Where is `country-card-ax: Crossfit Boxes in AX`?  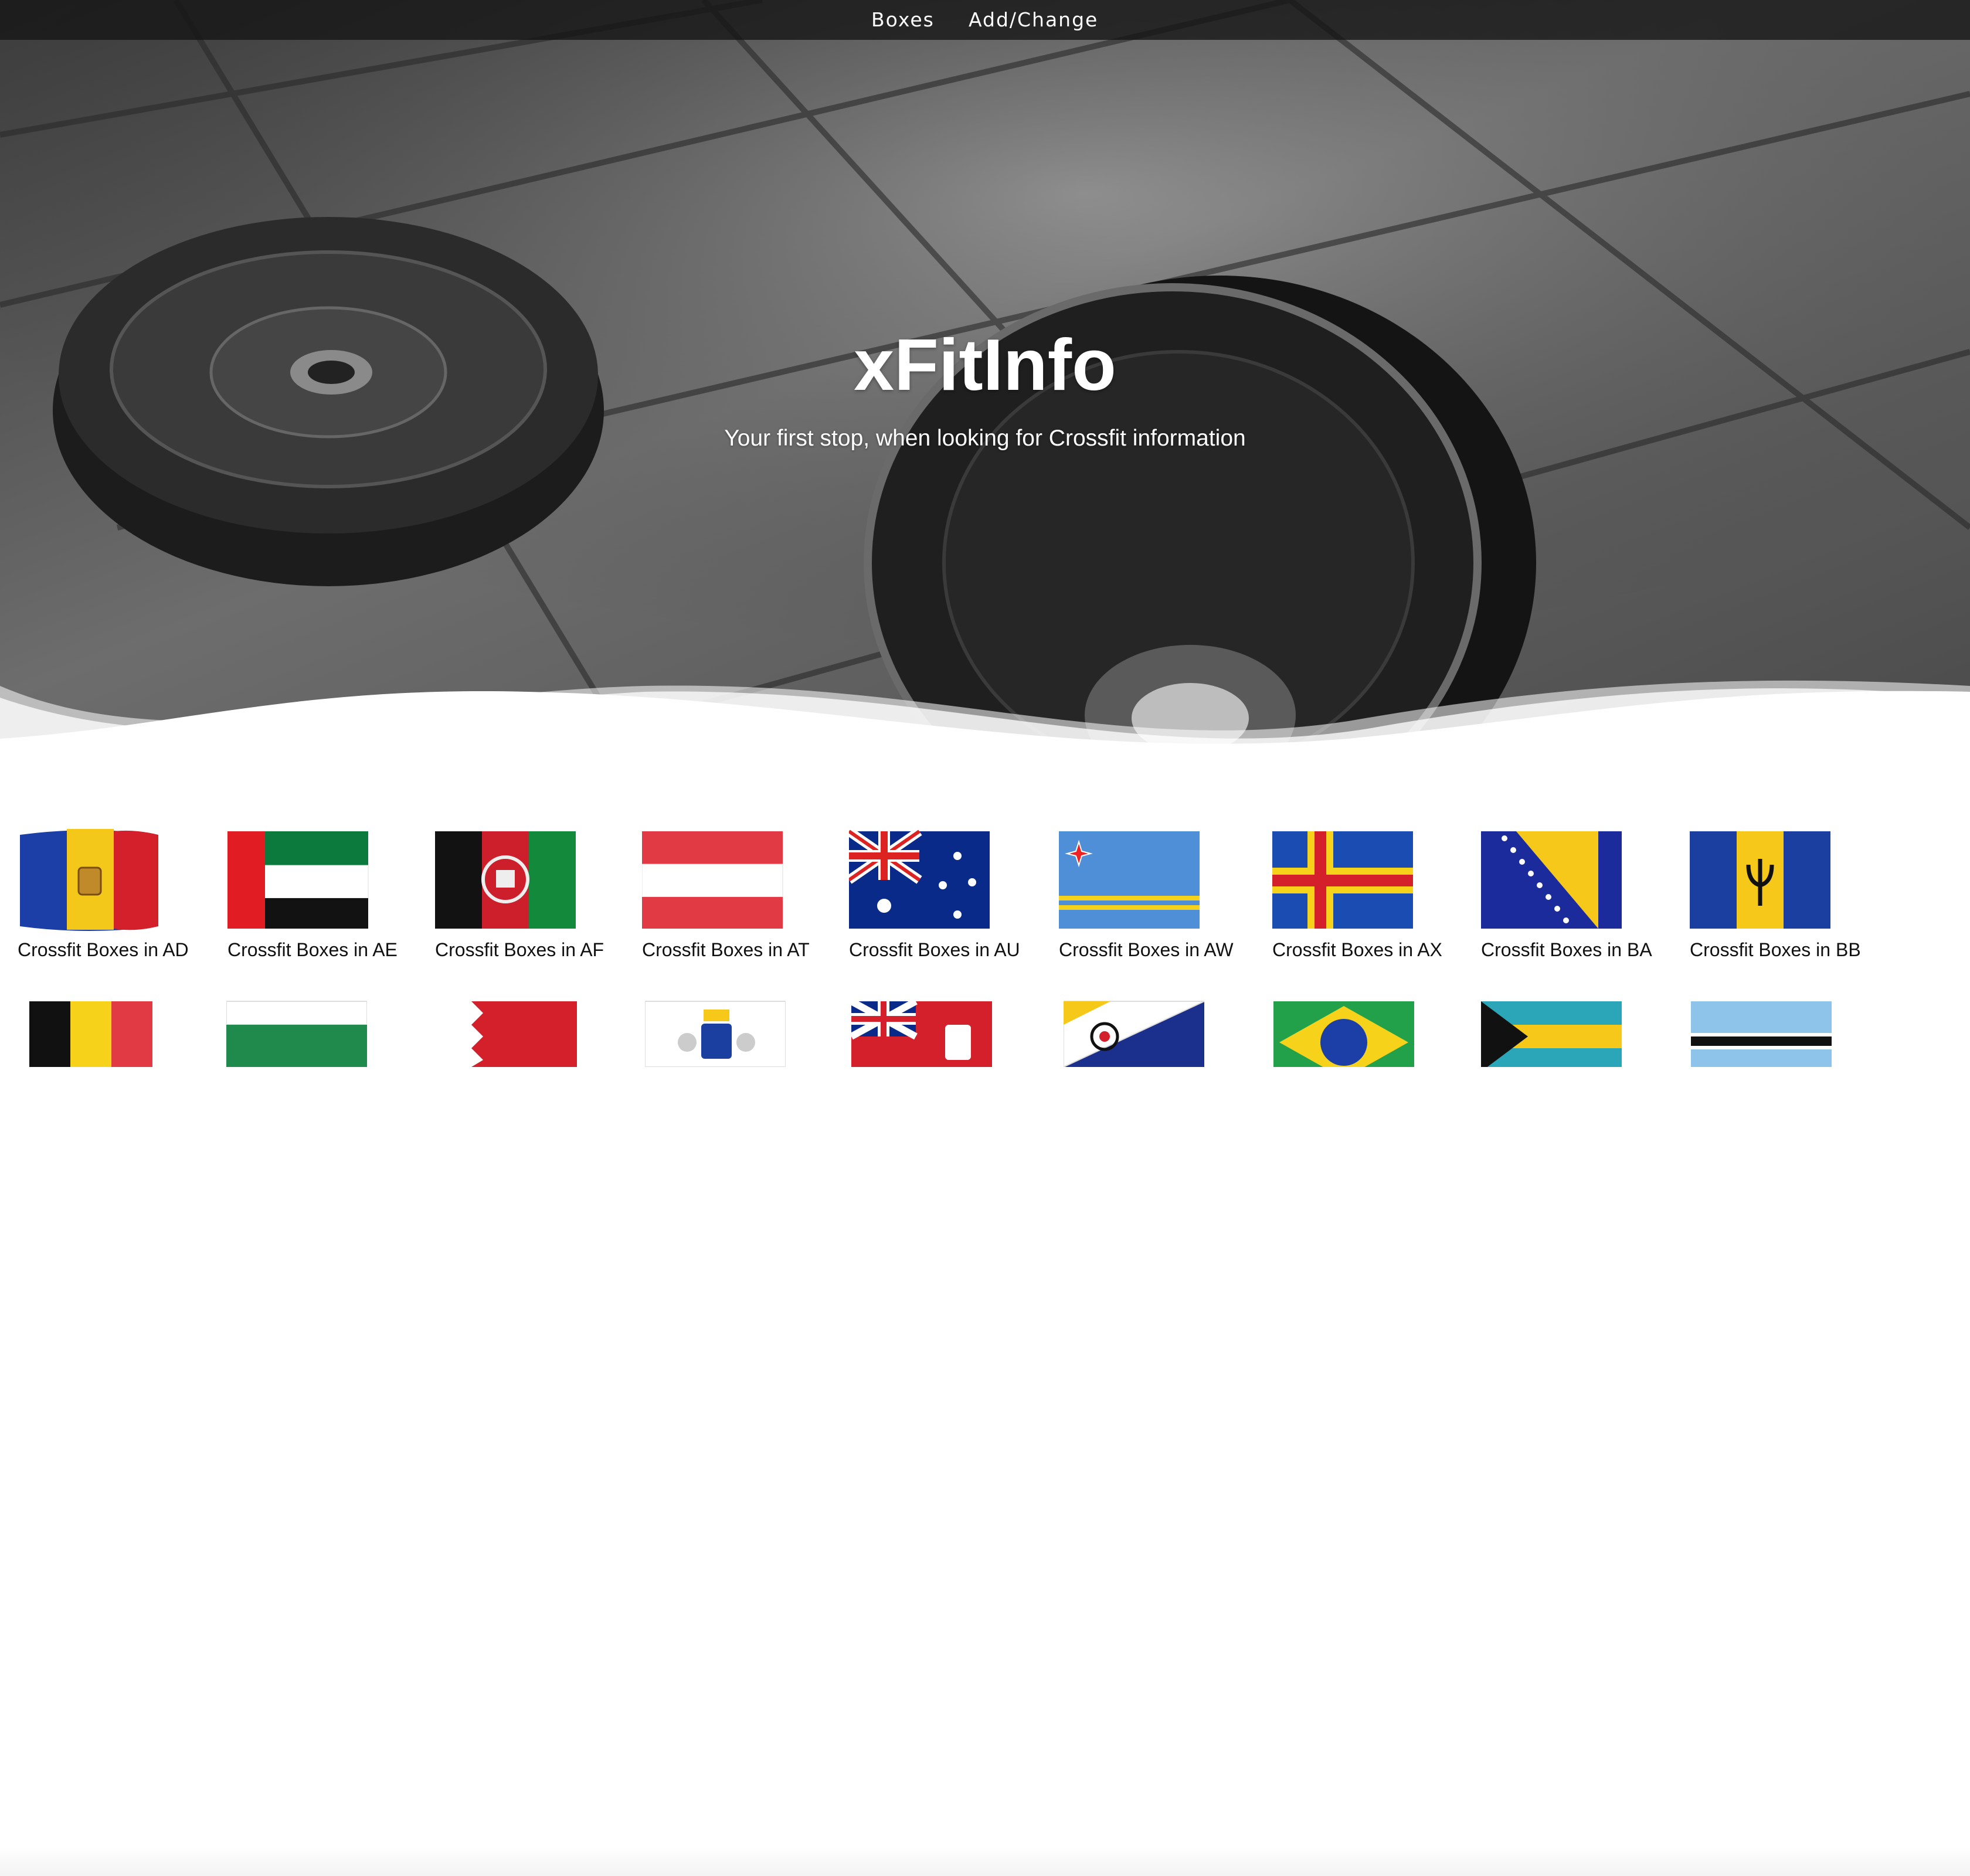 country-card-ax: Crossfit Boxes in AX is located at coordinates (1366, 894).